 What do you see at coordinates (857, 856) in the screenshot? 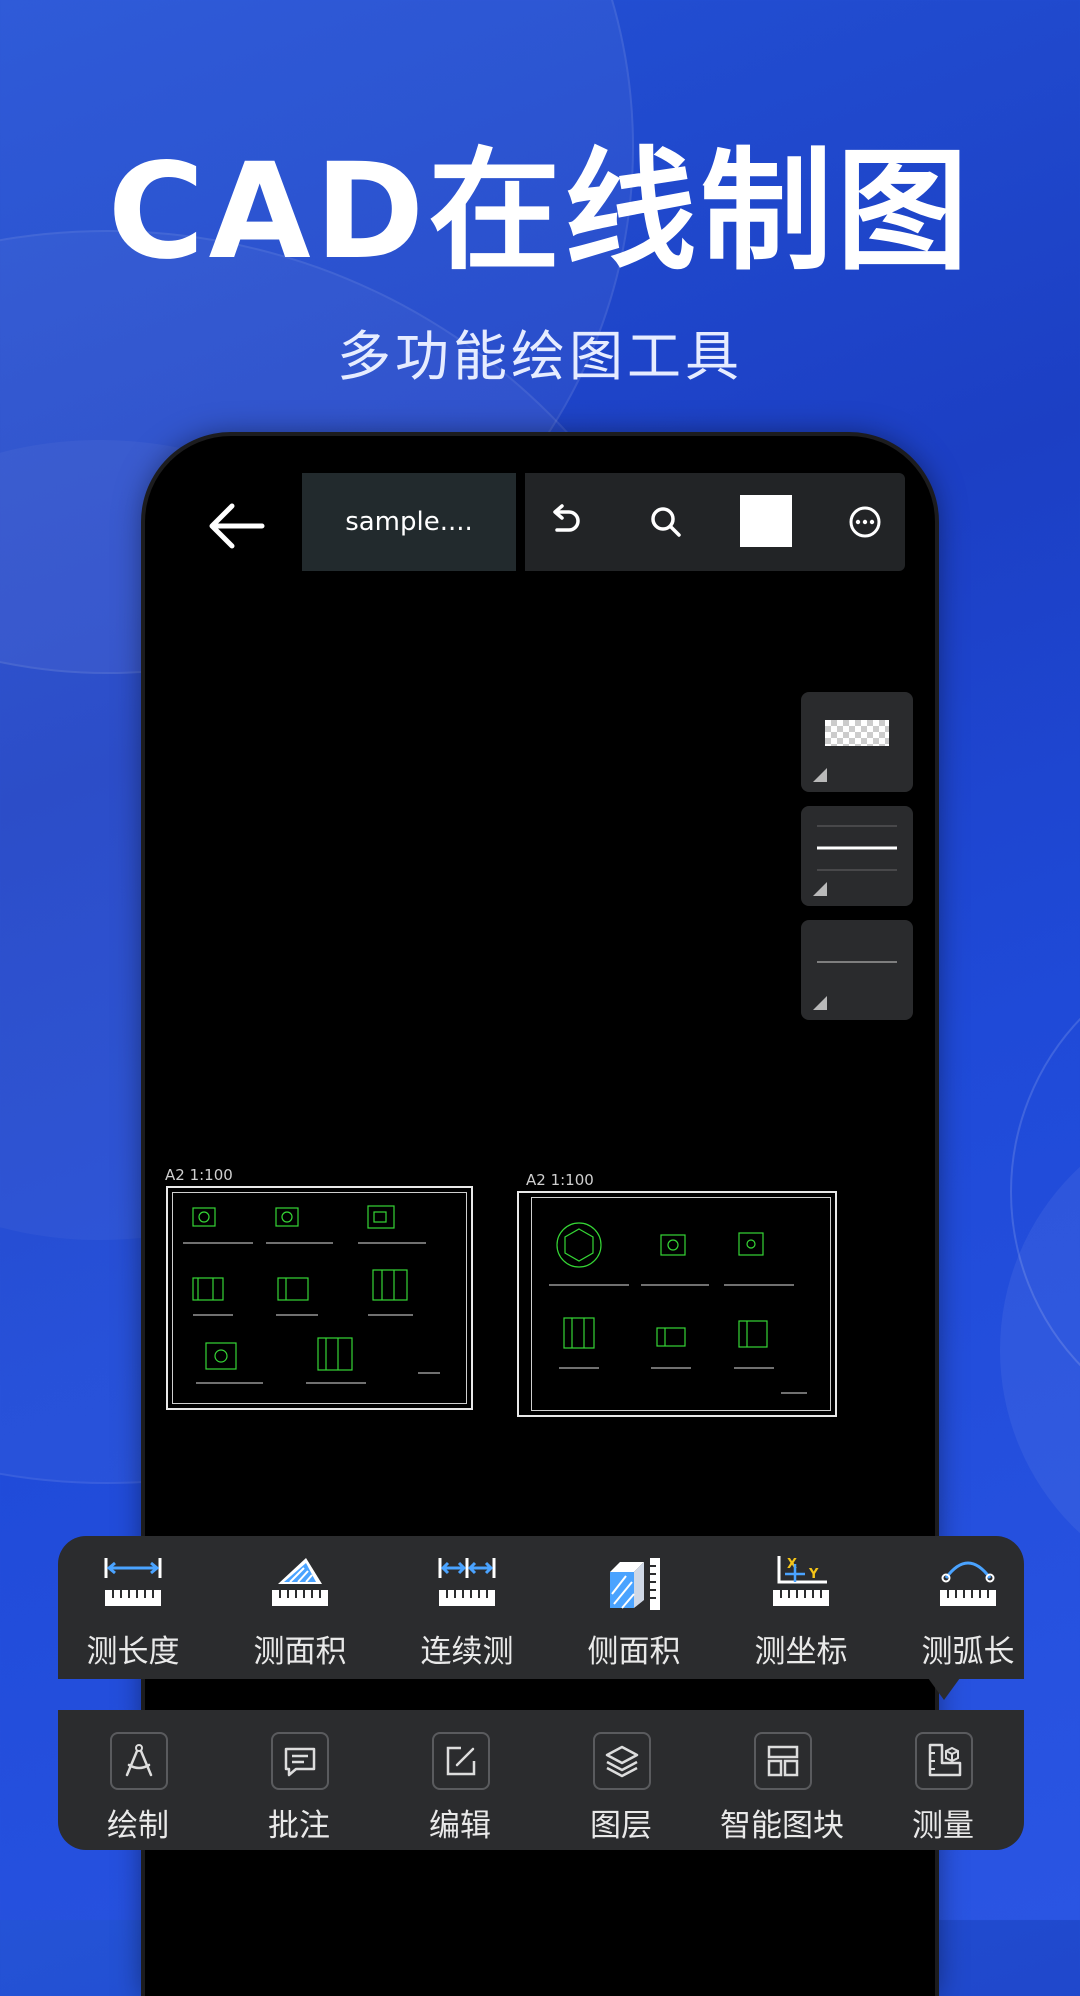
I see `side-line-weight` at bounding box center [857, 856].